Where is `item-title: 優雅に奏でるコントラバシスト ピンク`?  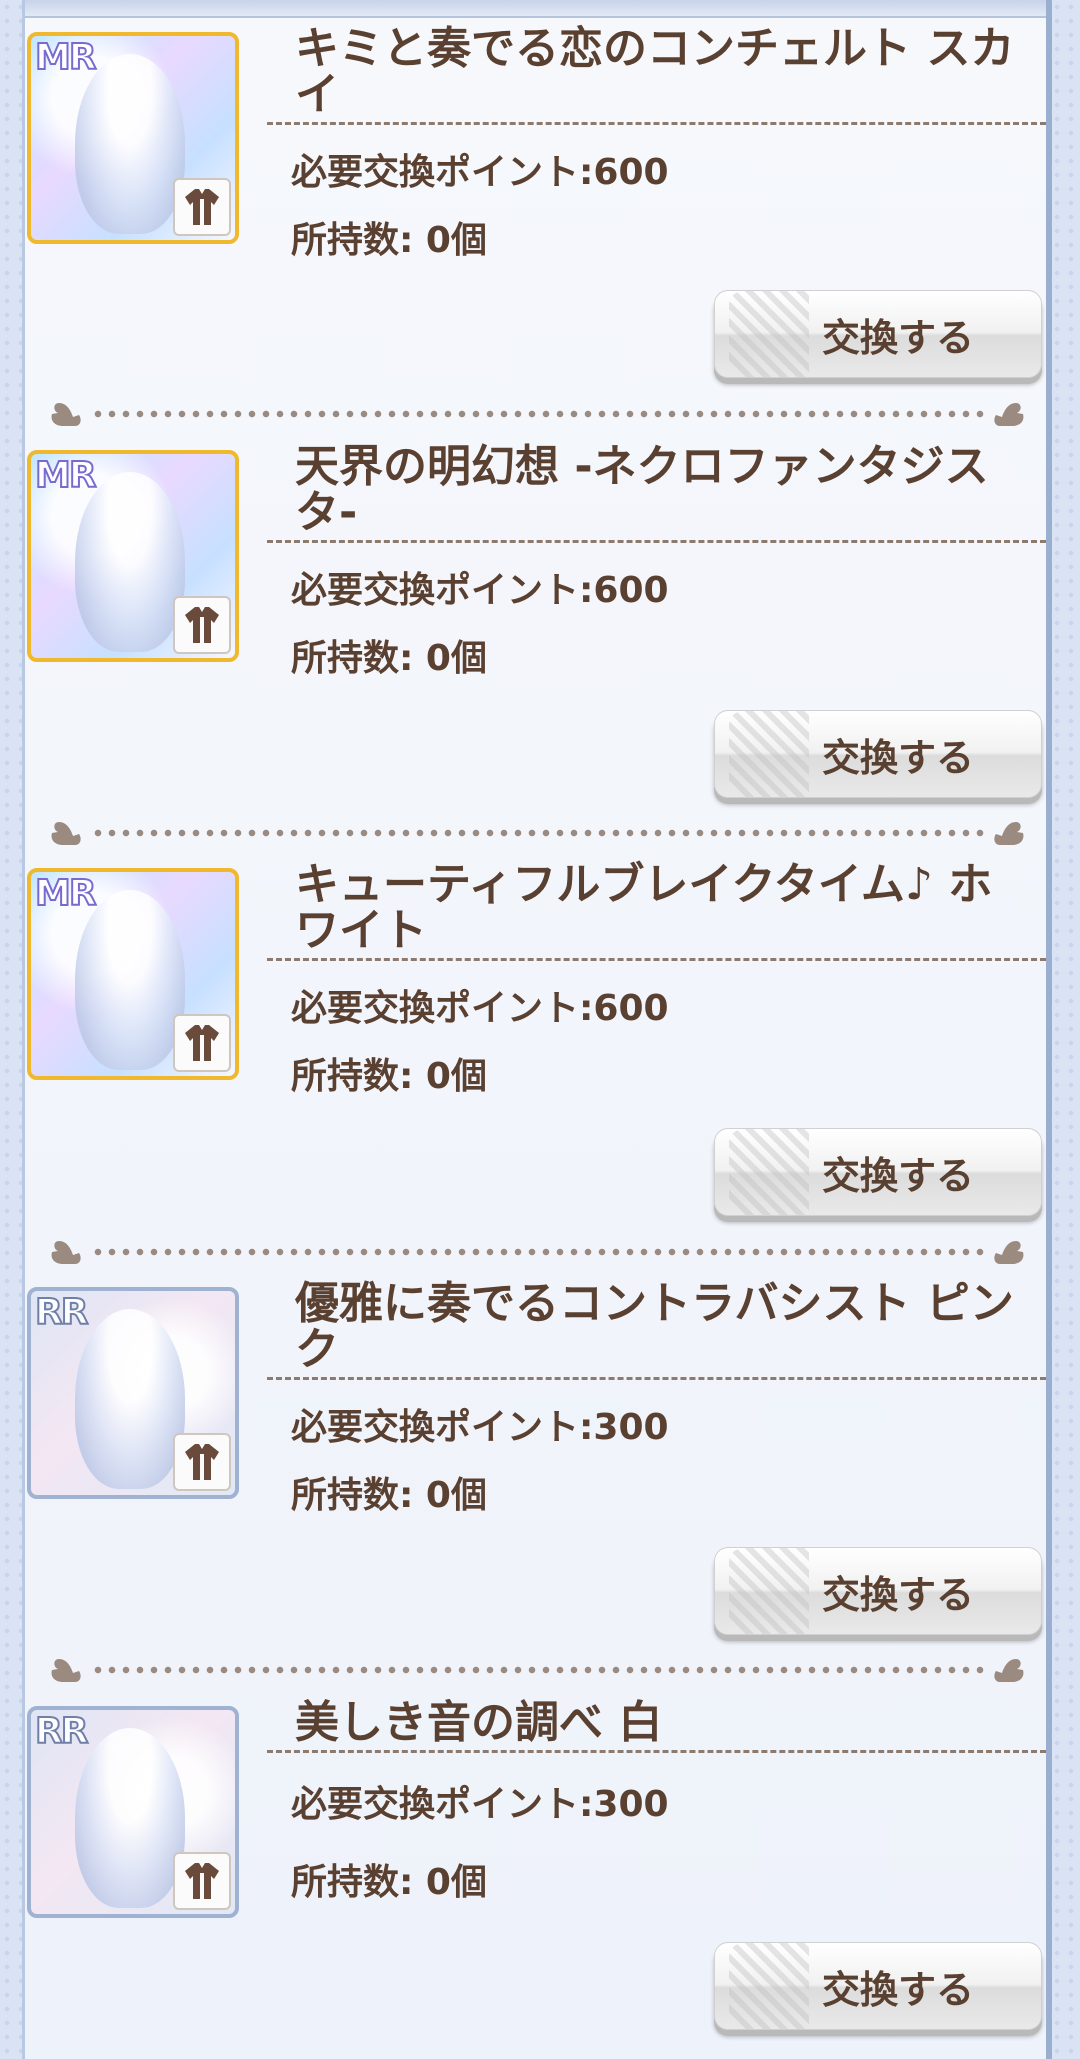
item-title: 優雅に奏でるコントラバシスト ピンク is located at coordinates (654, 1326).